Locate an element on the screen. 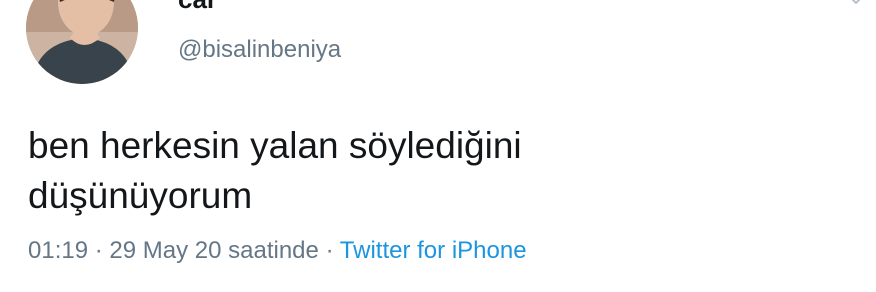 This screenshot has height=292, width=876. tweet-time: 01:19 is located at coordinates (58, 250).